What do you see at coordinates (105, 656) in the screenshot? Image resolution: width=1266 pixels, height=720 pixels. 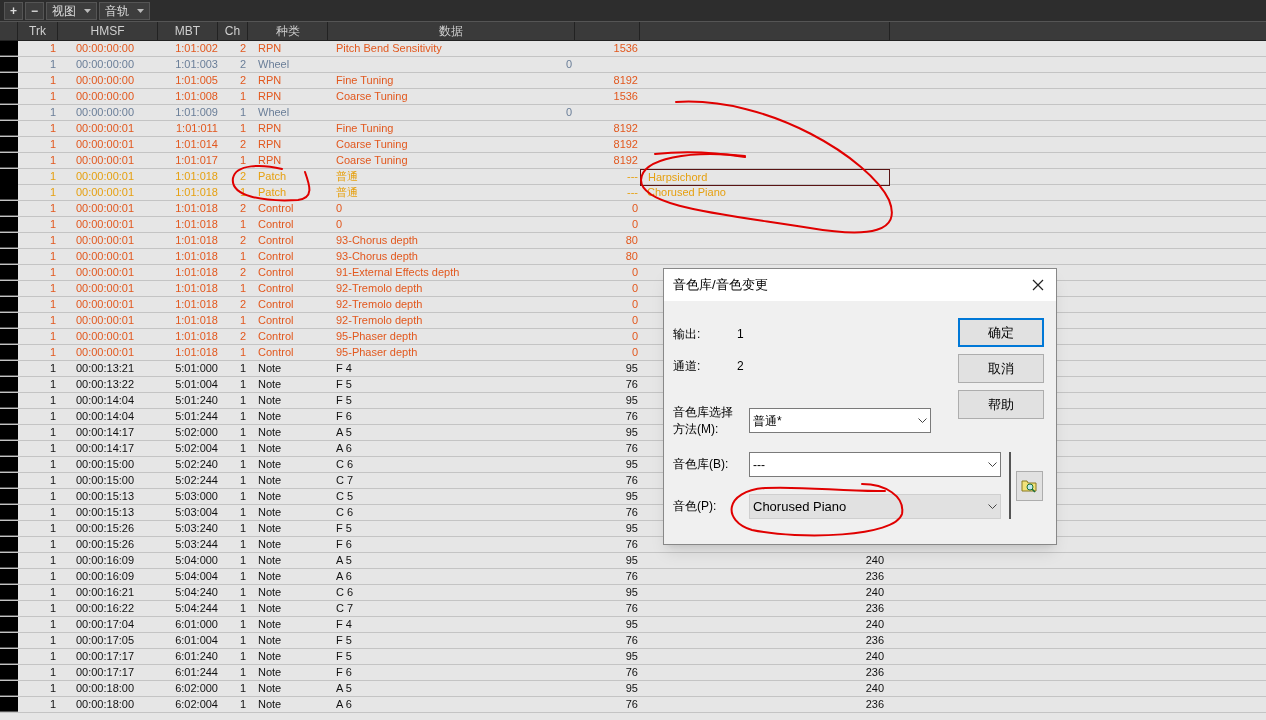 I see `table-cell: 00:00:17:17` at bounding box center [105, 656].